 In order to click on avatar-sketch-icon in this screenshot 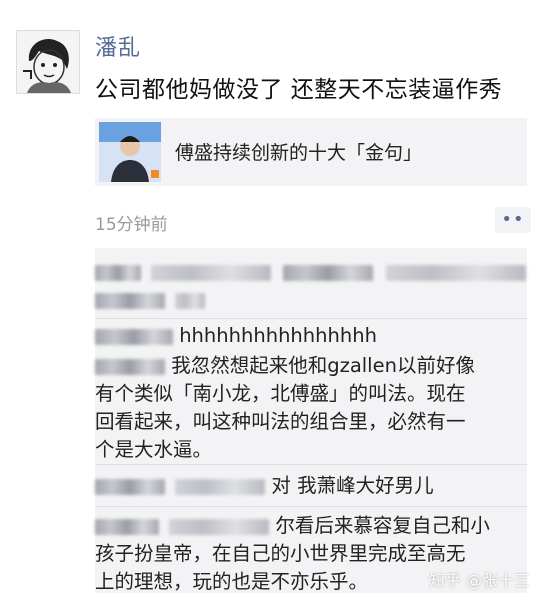, I will do `click(48, 62)`.